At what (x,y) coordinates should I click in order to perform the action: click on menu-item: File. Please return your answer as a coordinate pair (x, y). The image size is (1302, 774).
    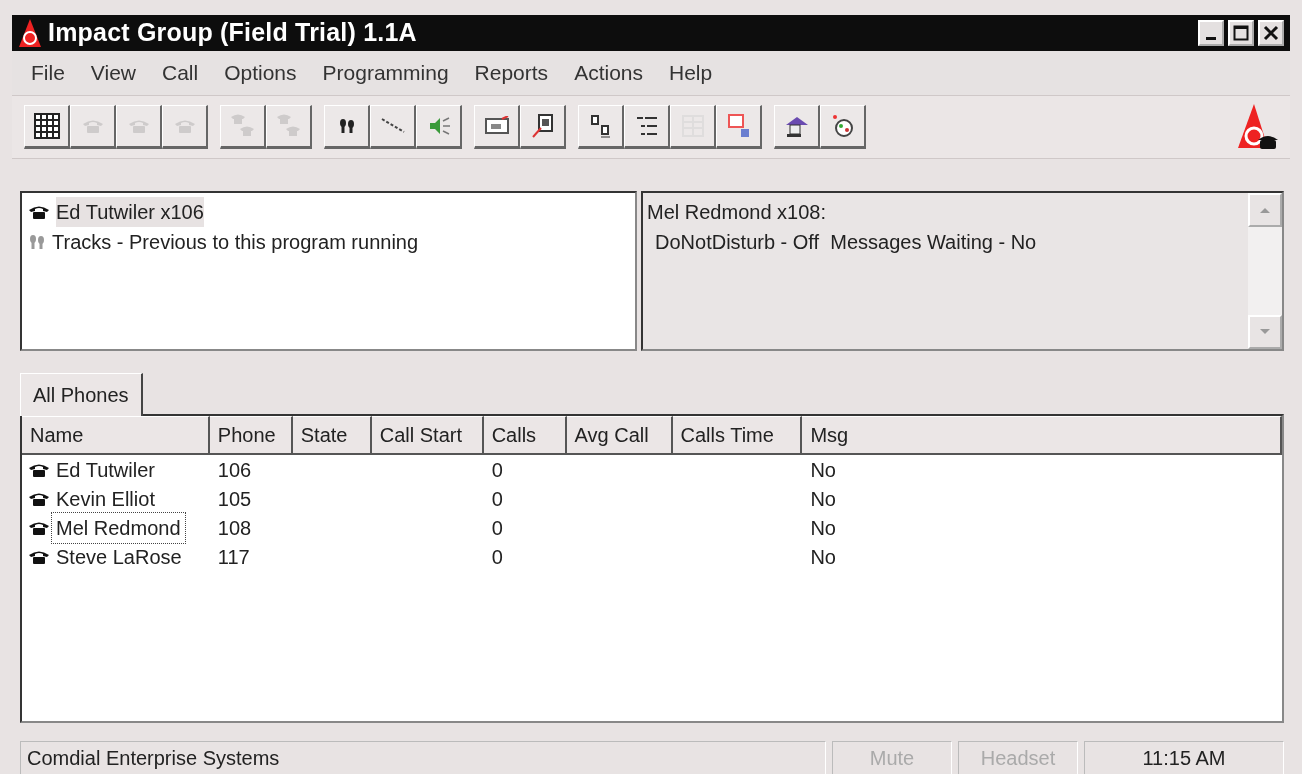
    Looking at the image, I should click on (48, 73).